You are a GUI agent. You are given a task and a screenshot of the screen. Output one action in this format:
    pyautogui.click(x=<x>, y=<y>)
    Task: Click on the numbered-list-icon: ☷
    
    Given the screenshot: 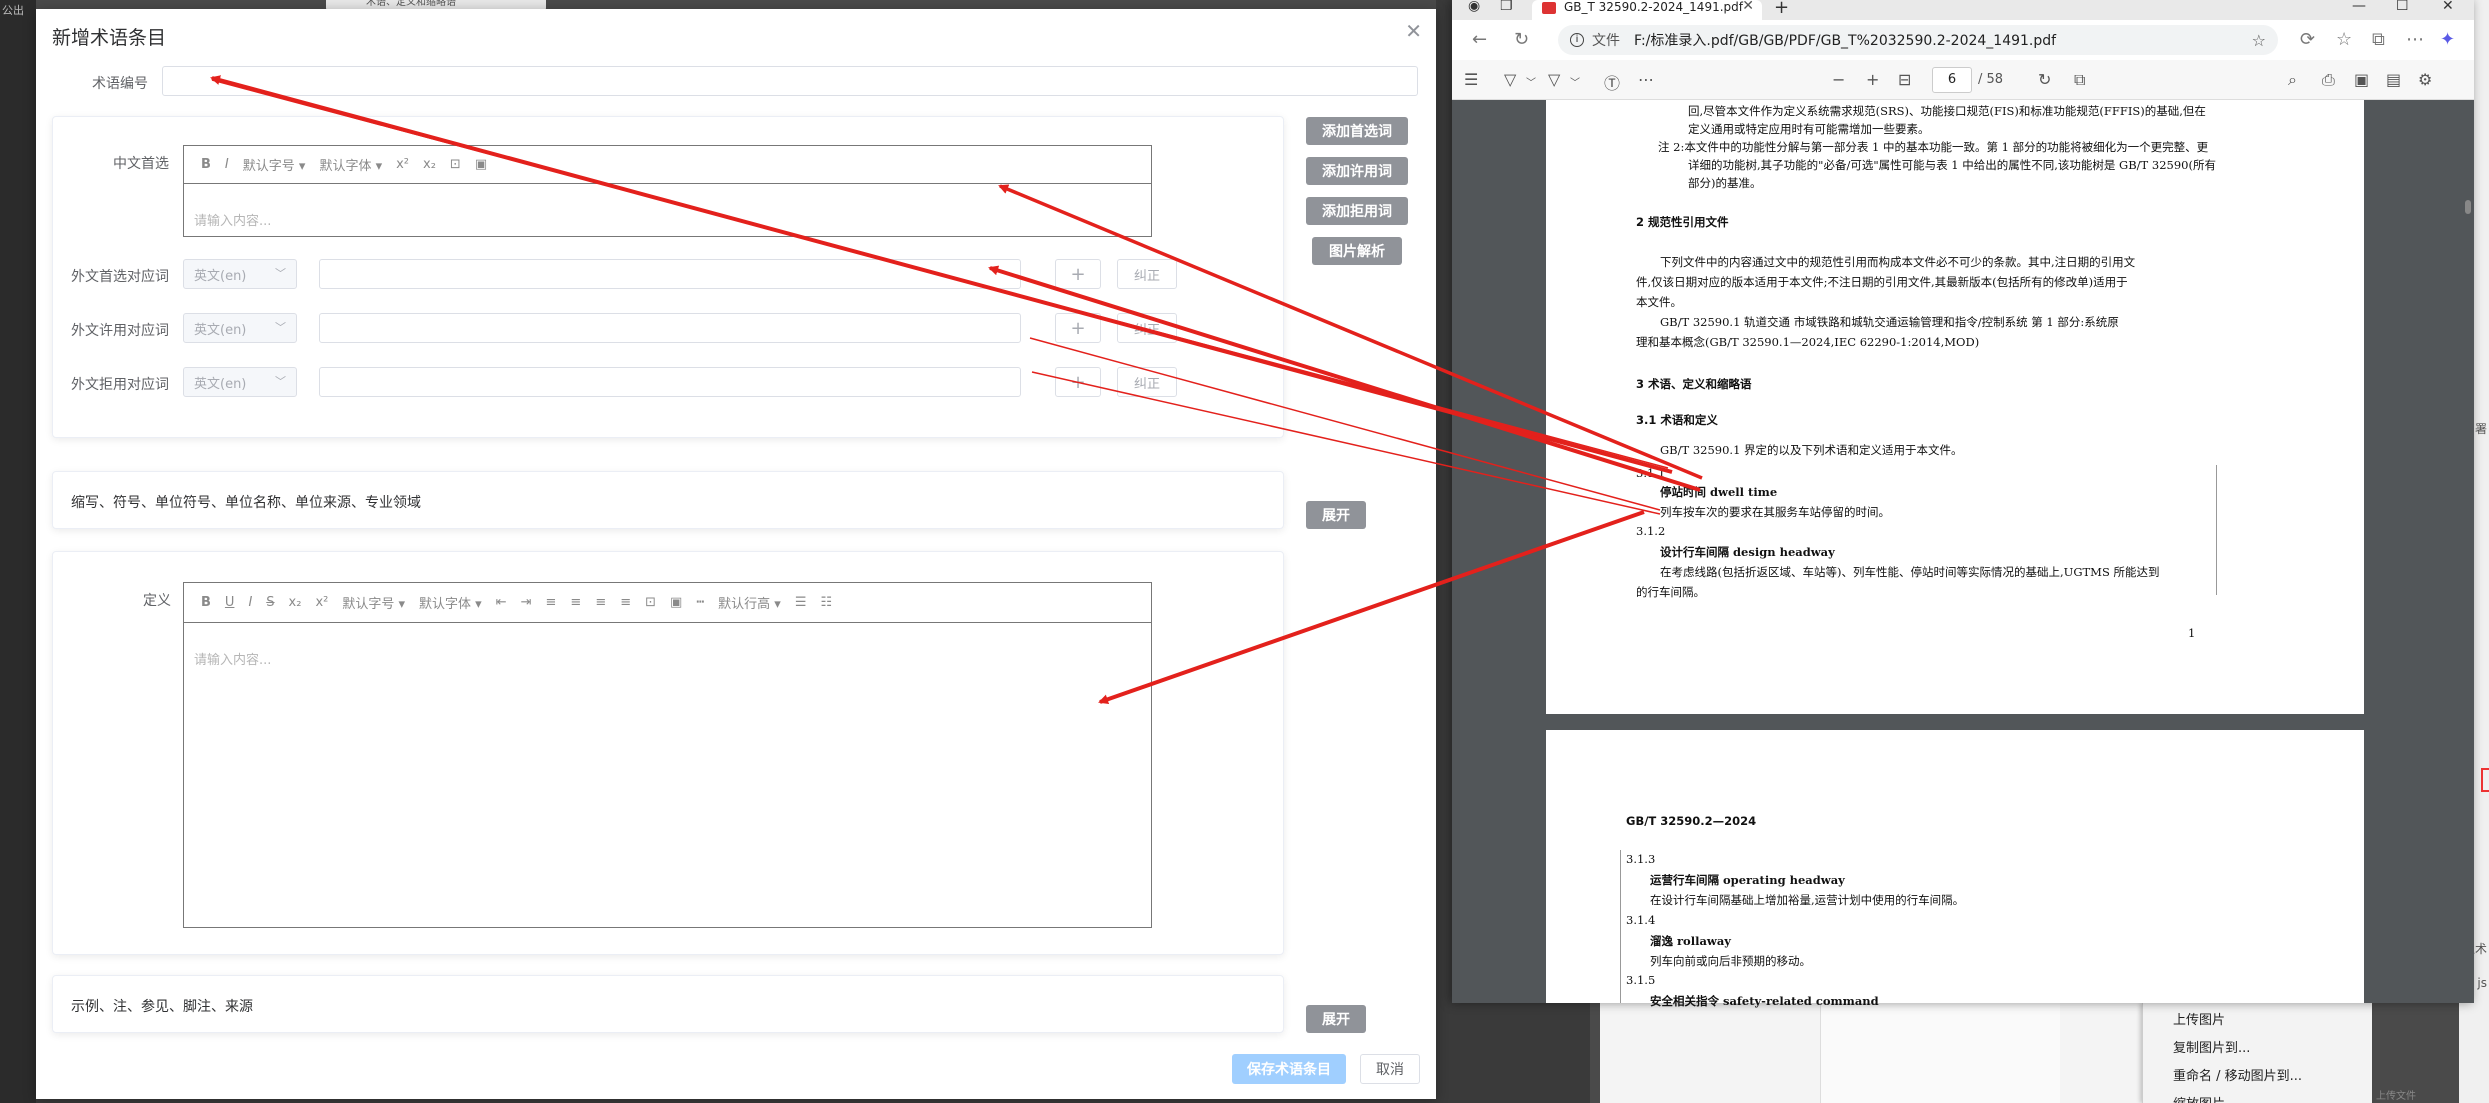 What is the action you would take?
    pyautogui.click(x=827, y=602)
    